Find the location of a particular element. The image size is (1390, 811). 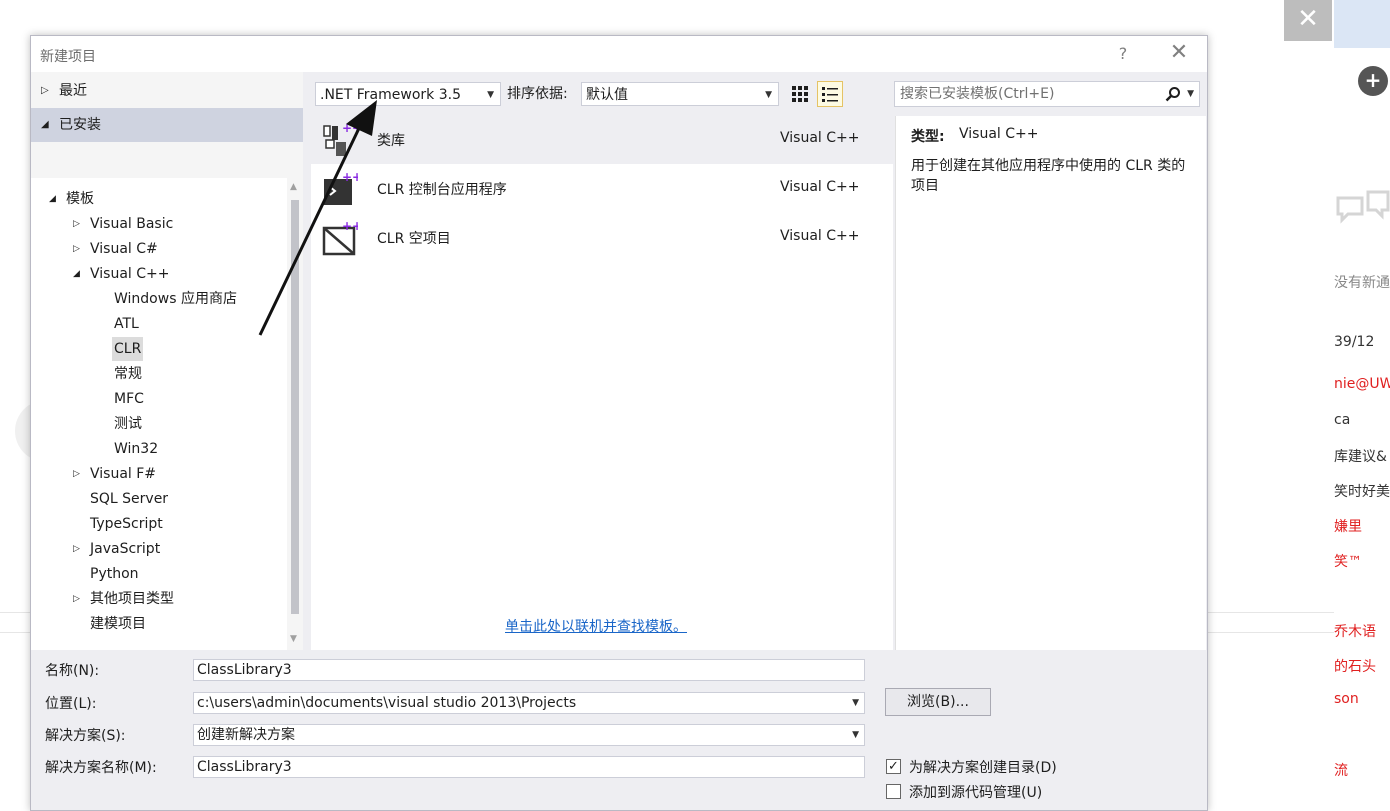

sort-select-value: 默认值 is located at coordinates (607, 95).